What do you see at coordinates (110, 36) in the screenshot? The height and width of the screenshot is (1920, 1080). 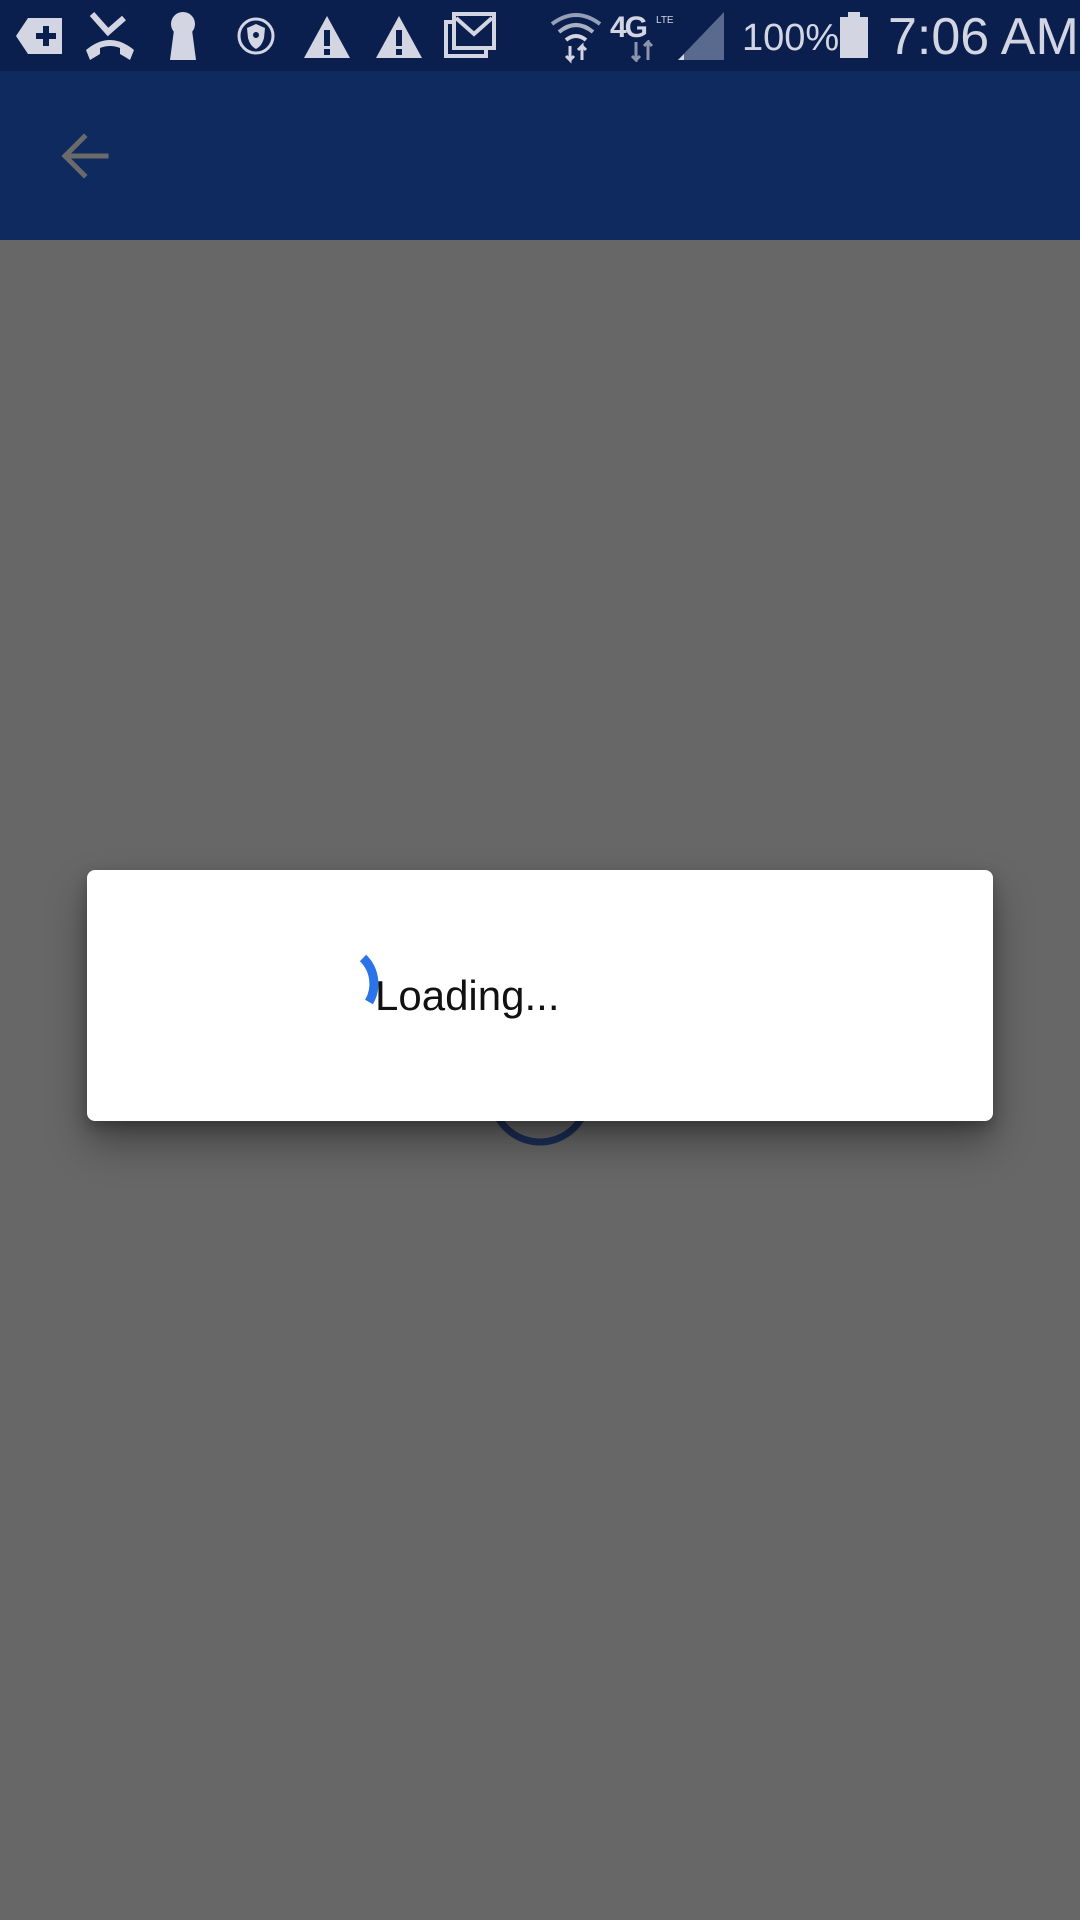 I see `missed-call-icon` at bounding box center [110, 36].